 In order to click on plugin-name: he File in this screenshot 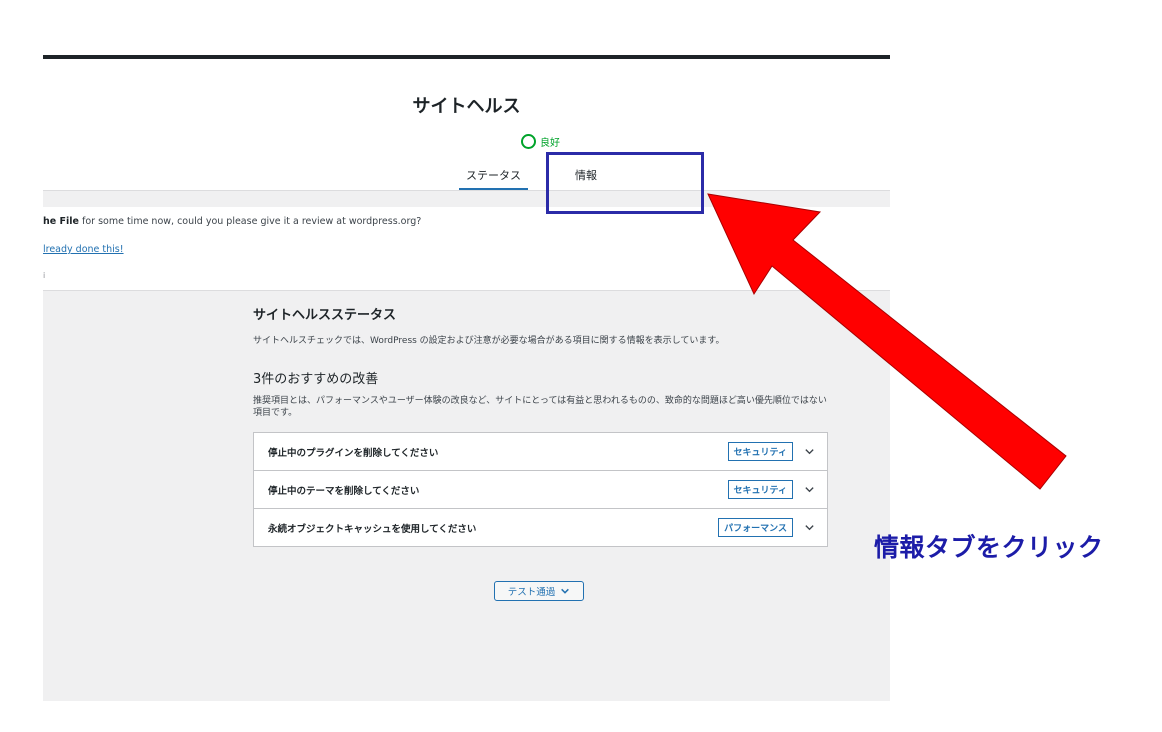, I will do `click(61, 221)`.